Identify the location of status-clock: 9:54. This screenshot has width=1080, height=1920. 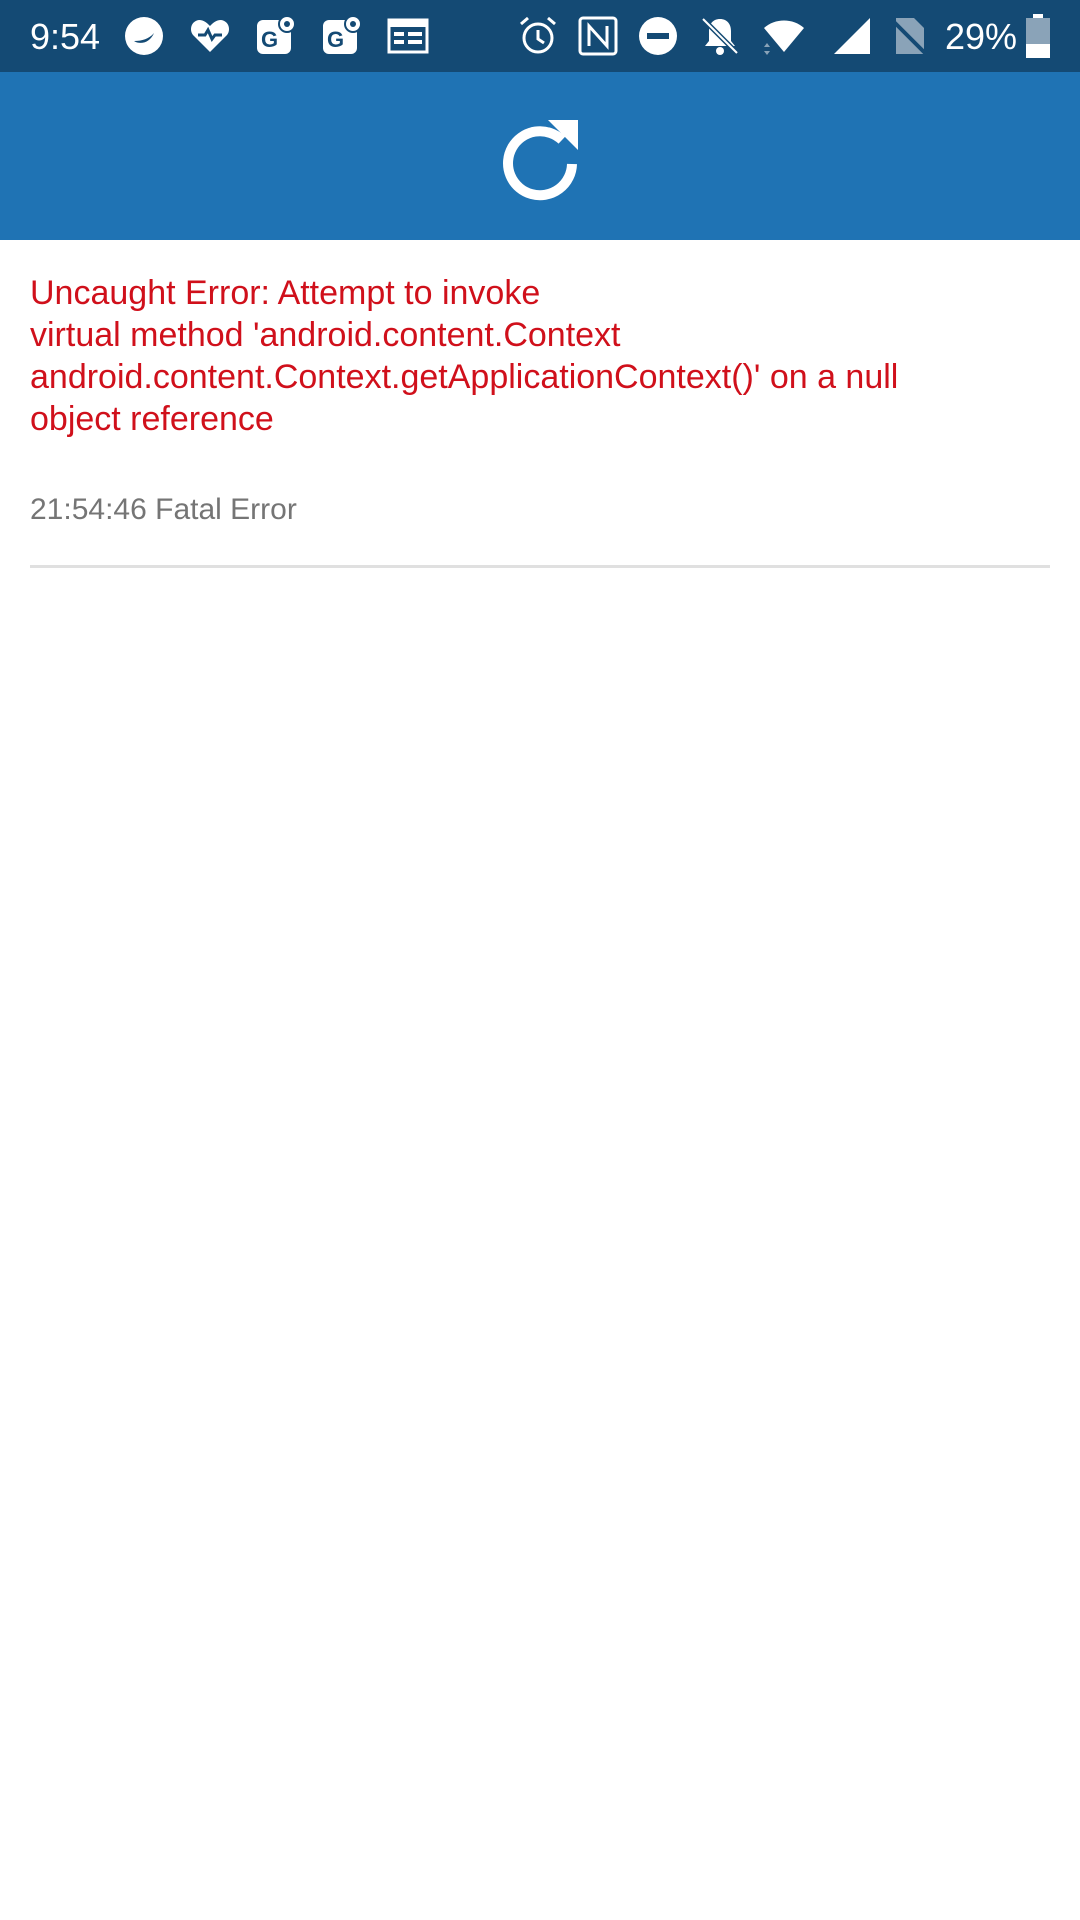
(65, 36).